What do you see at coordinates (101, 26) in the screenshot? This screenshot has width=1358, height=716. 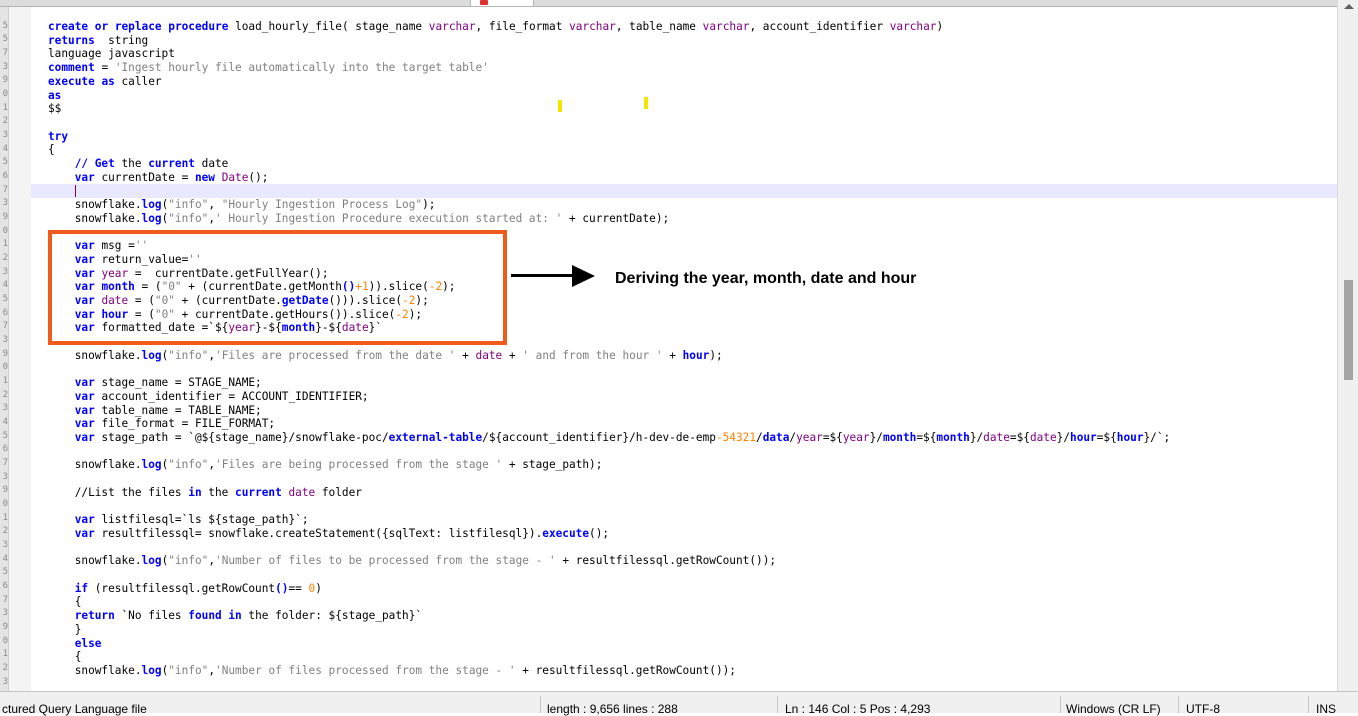 I see `code-token: or` at bounding box center [101, 26].